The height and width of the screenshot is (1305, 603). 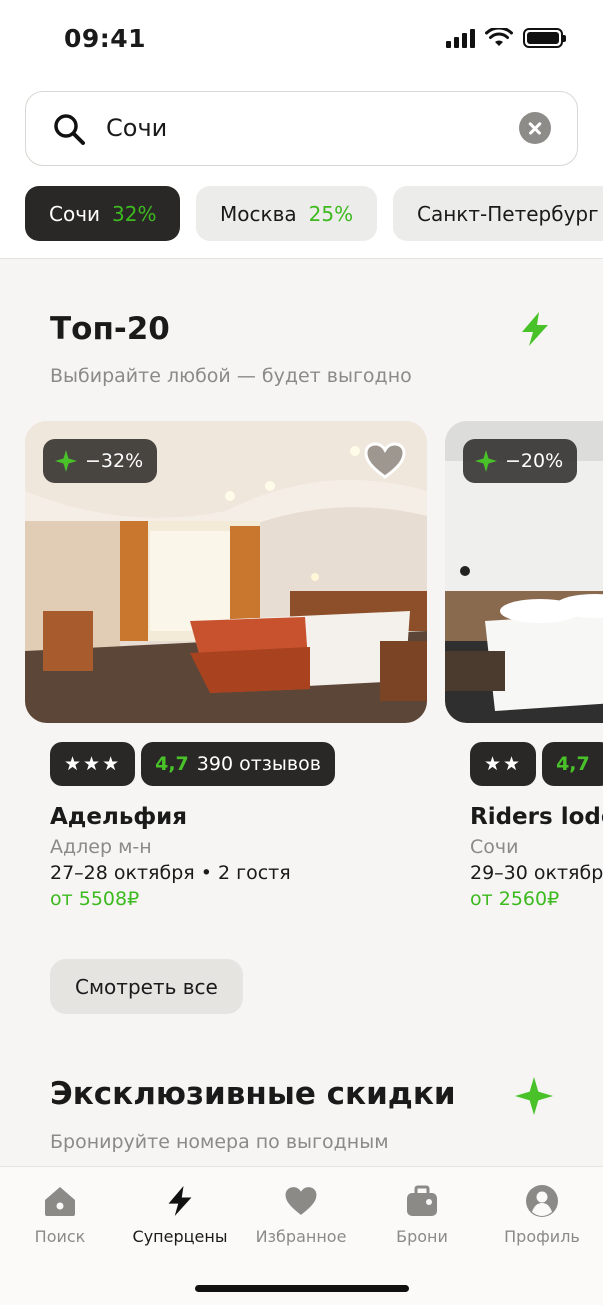 I want to click on search-icon, so click(x=69, y=129).